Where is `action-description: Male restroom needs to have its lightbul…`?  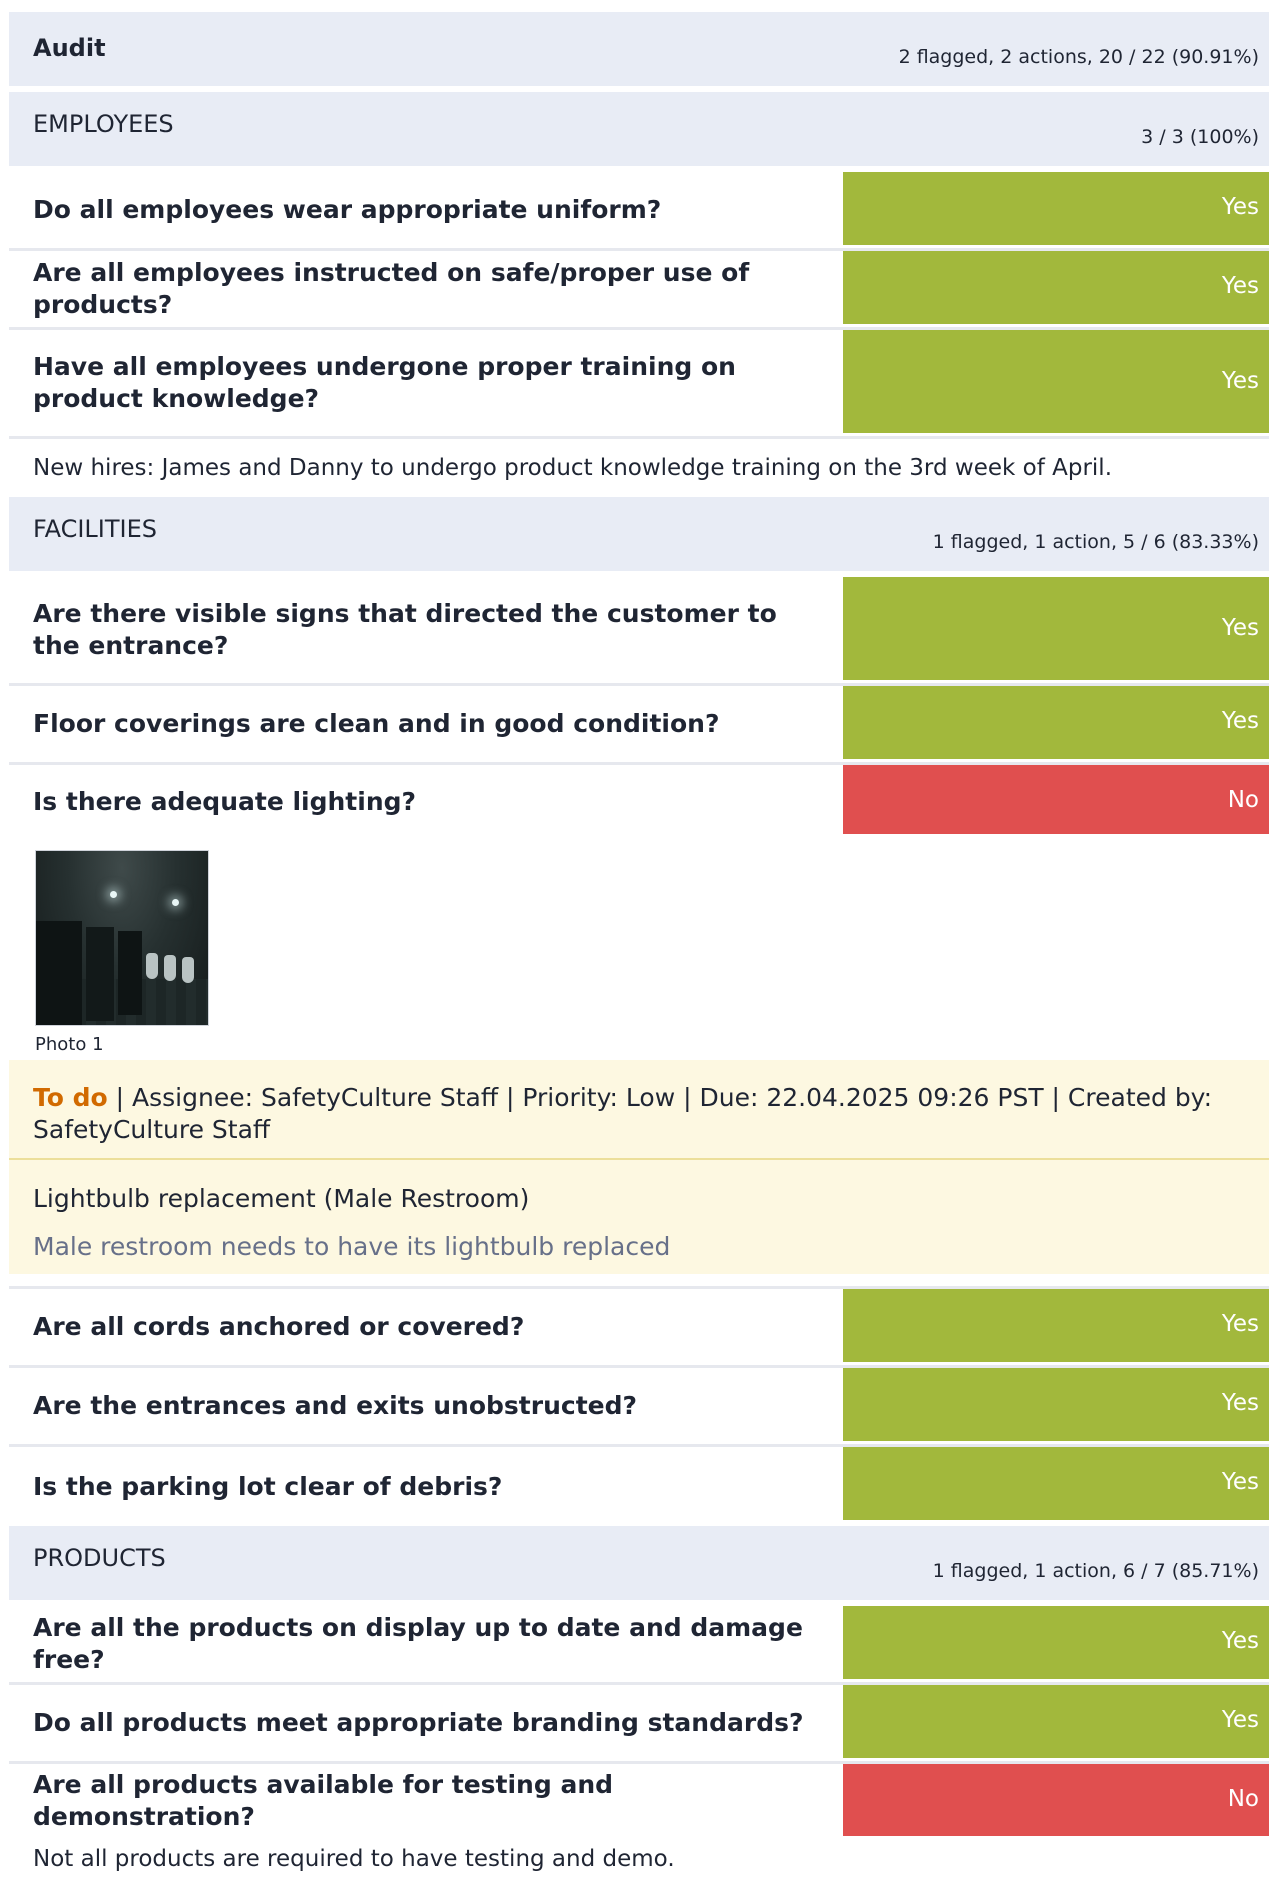 action-description: Male restroom needs to have its lightbul… is located at coordinates (352, 1246).